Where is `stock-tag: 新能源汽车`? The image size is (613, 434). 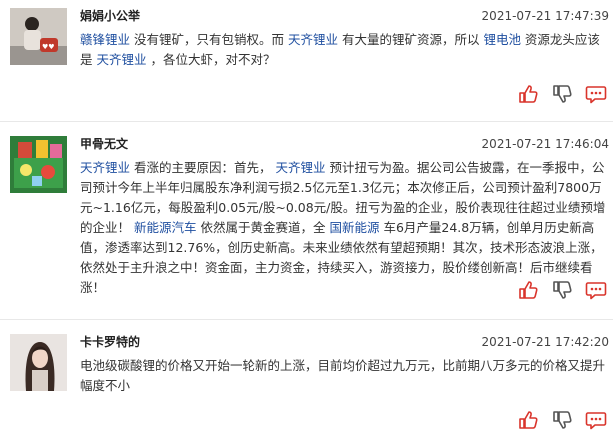 stock-tag: 新能源汽车 is located at coordinates (165, 227).